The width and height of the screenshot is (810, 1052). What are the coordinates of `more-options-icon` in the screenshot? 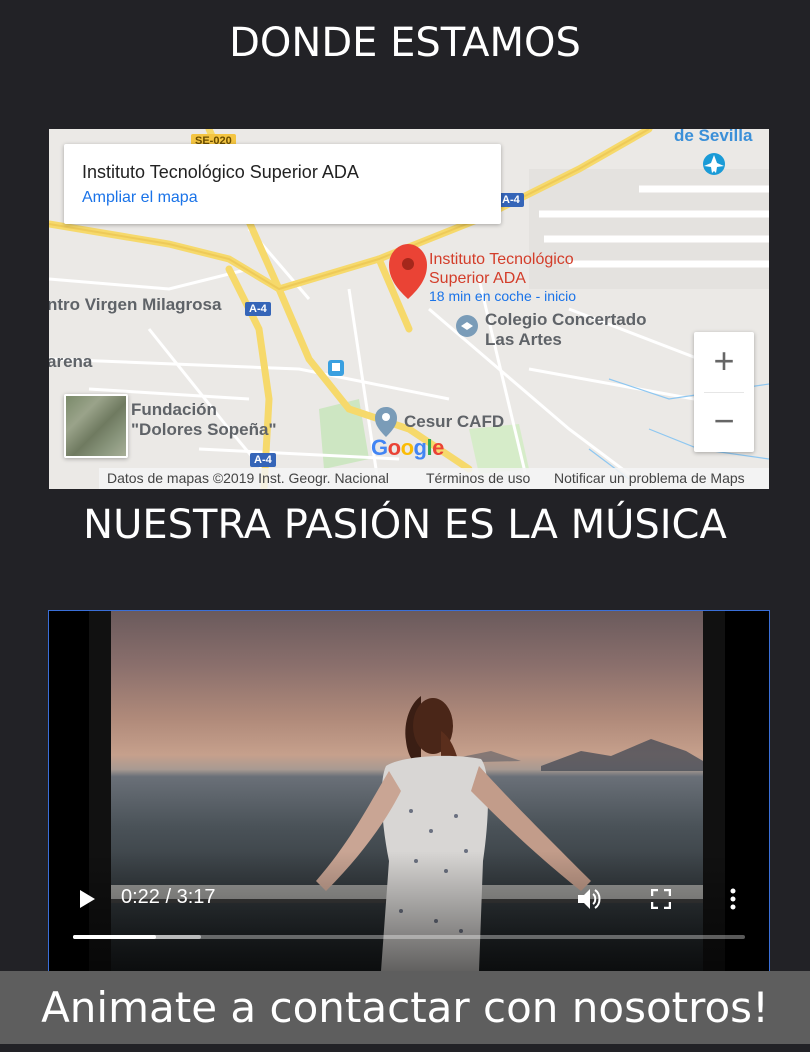 It's located at (733, 901).